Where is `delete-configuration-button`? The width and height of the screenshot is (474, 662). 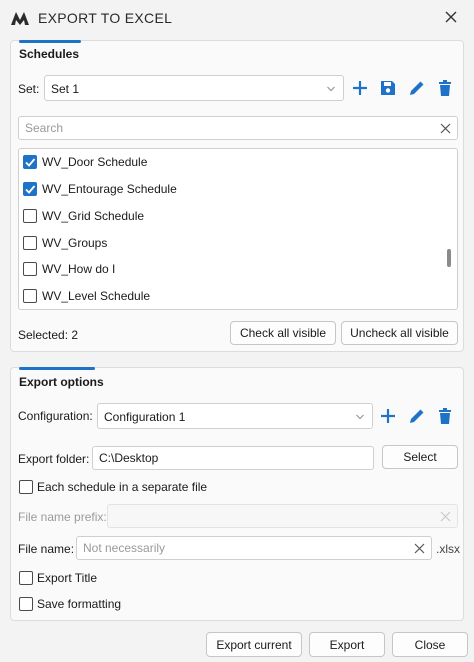
delete-configuration-button is located at coordinates (445, 416).